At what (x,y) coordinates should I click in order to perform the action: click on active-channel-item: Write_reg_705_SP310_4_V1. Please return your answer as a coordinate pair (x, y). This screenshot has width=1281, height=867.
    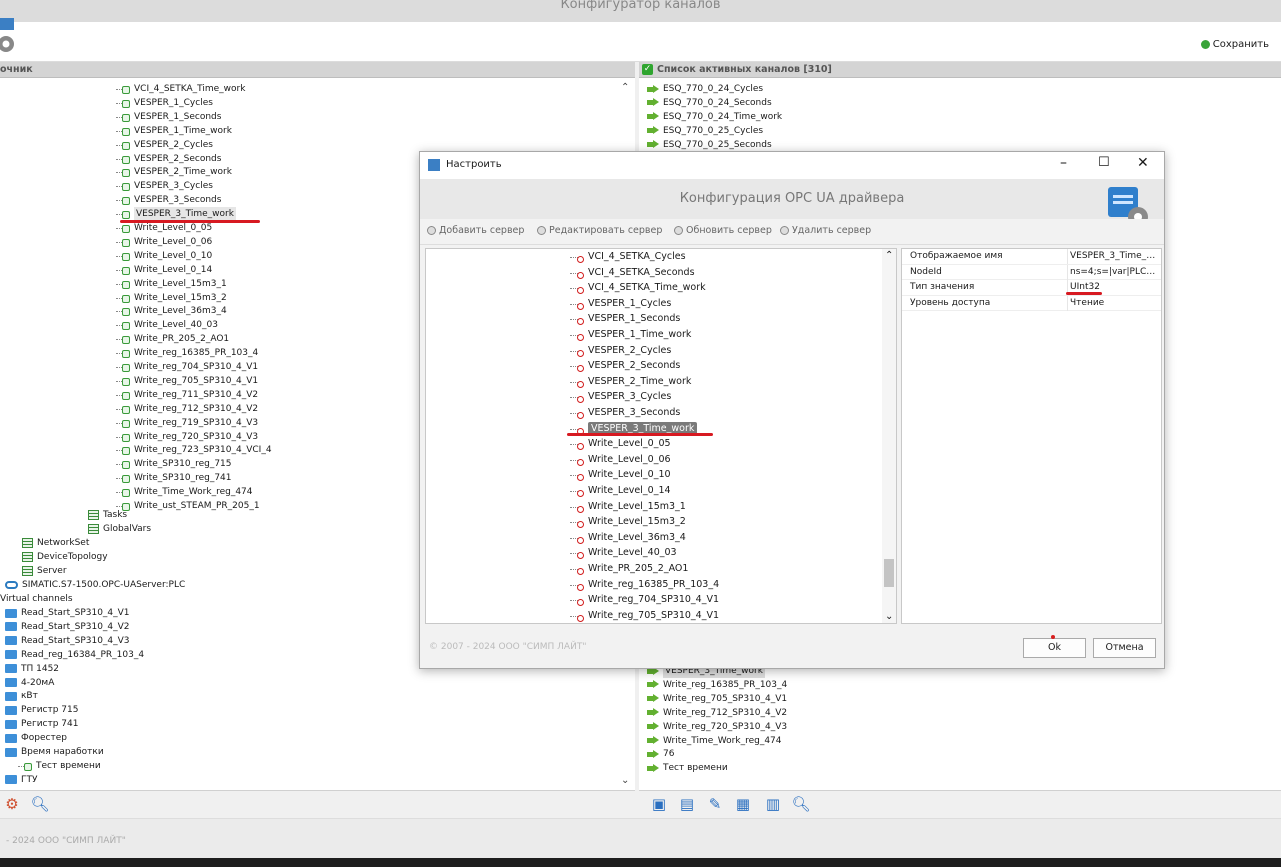
    Looking at the image, I should click on (717, 699).